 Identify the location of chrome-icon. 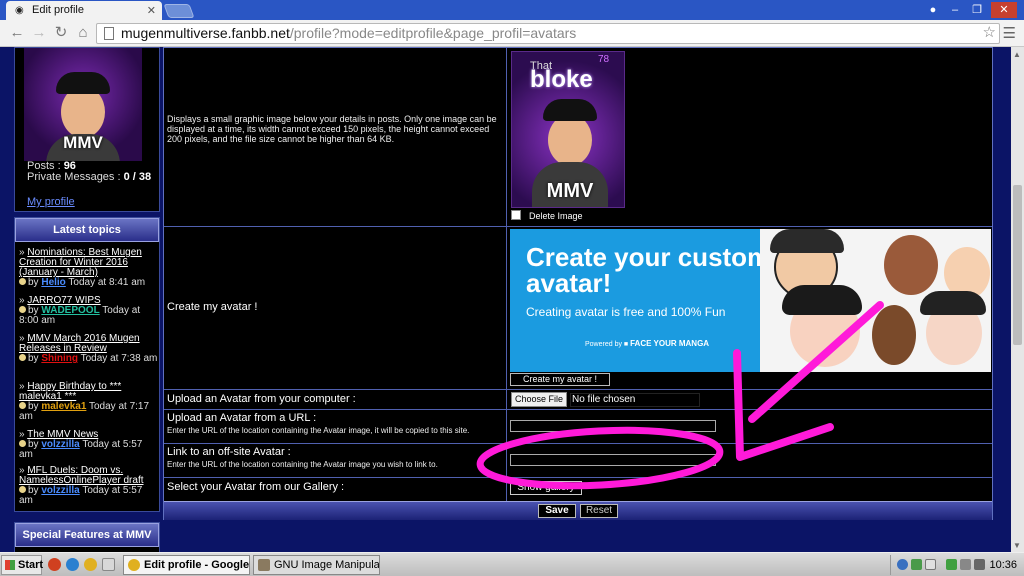
(134, 565).